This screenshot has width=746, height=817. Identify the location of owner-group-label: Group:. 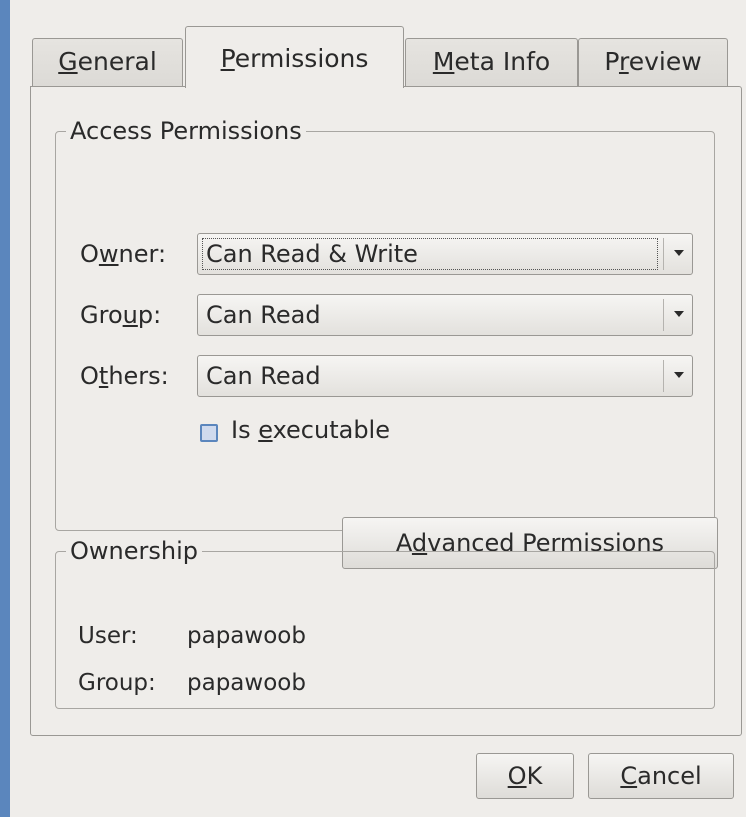
(117, 683).